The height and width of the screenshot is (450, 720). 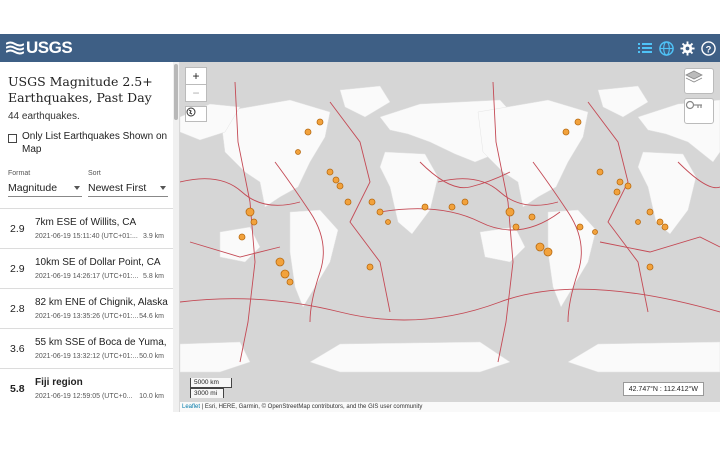 I want to click on list-icon, so click(x=645, y=48).